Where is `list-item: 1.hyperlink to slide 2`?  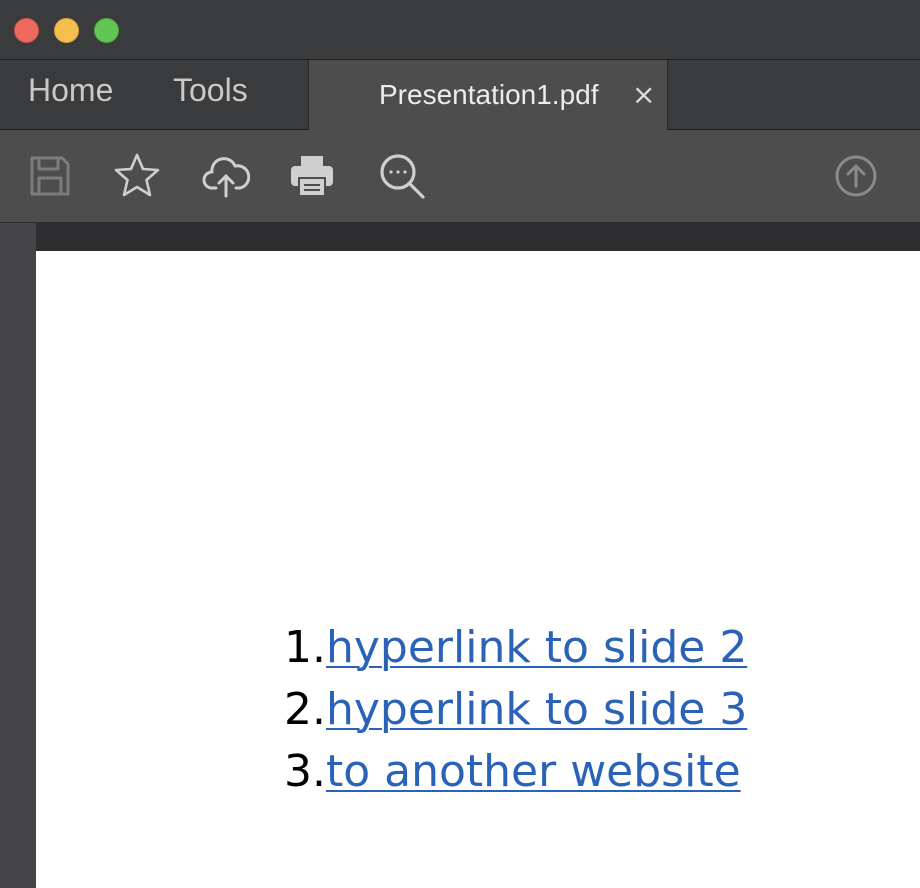
list-item: 1.hyperlink to slide 2 is located at coordinates (515, 648).